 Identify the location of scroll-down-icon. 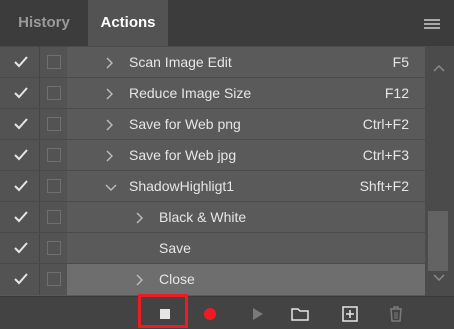
(439, 278).